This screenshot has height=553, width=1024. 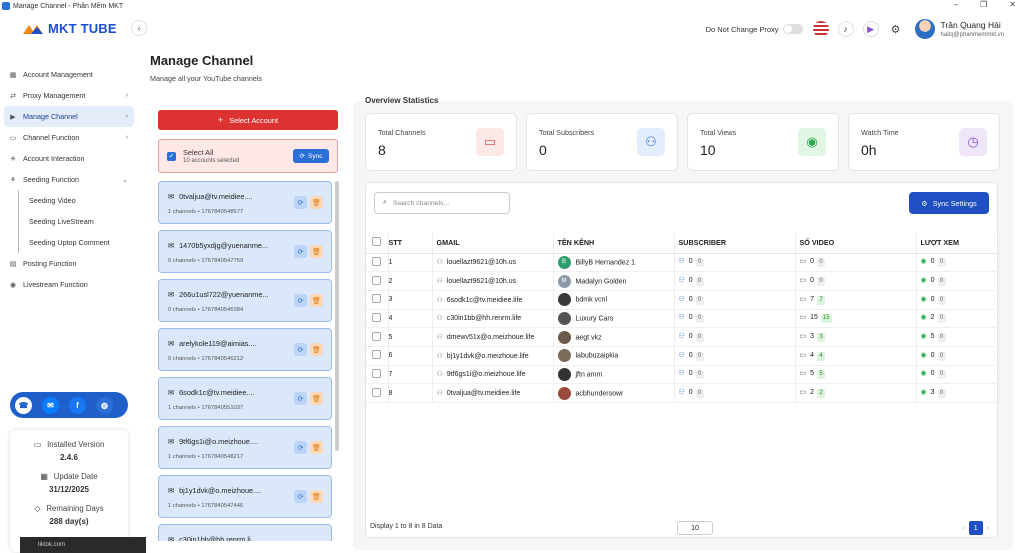 I want to click on prev-page-button: ‹, so click(x=963, y=528).